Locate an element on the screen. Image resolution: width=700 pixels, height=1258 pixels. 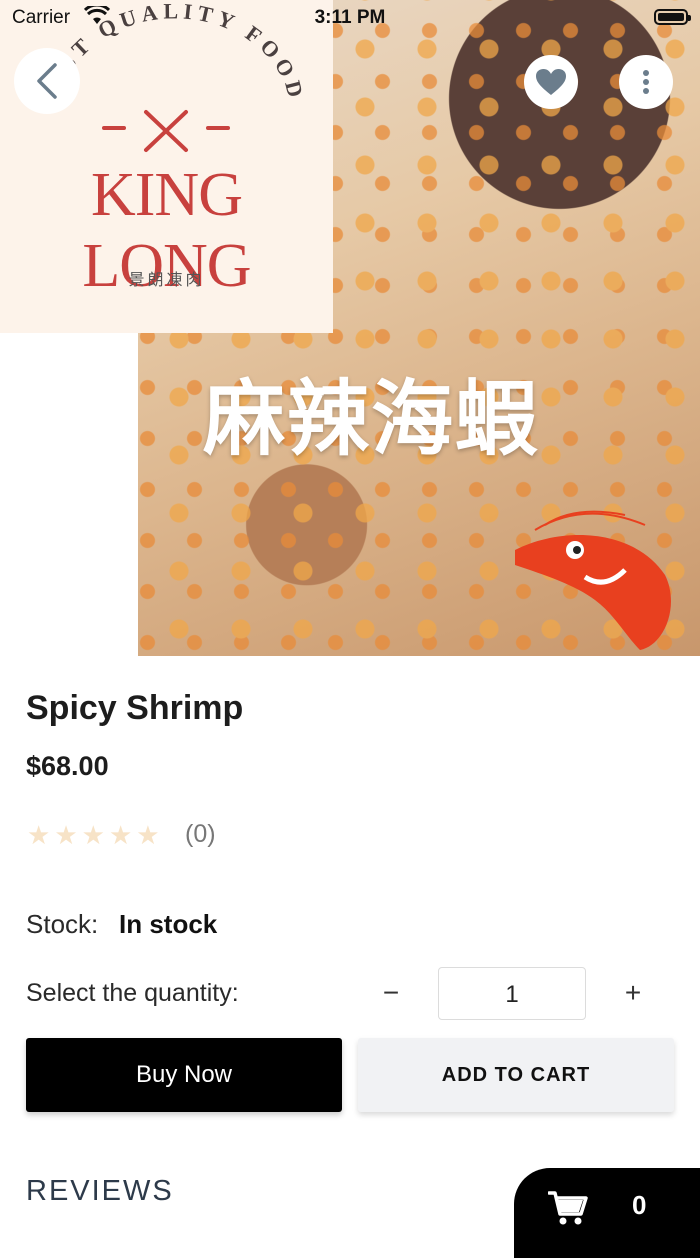
more-vertical-icon is located at coordinates (646, 82).